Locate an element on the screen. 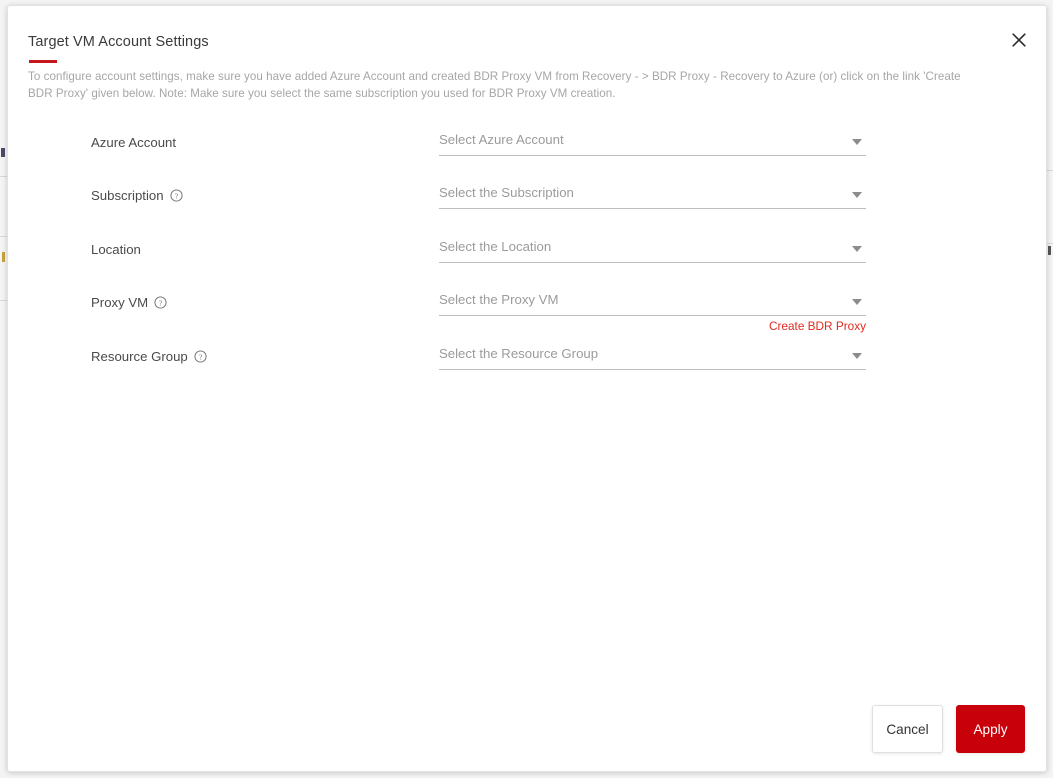 The image size is (1053, 778). field-label-resource-group: Resource Group ? is located at coordinates (149, 356).